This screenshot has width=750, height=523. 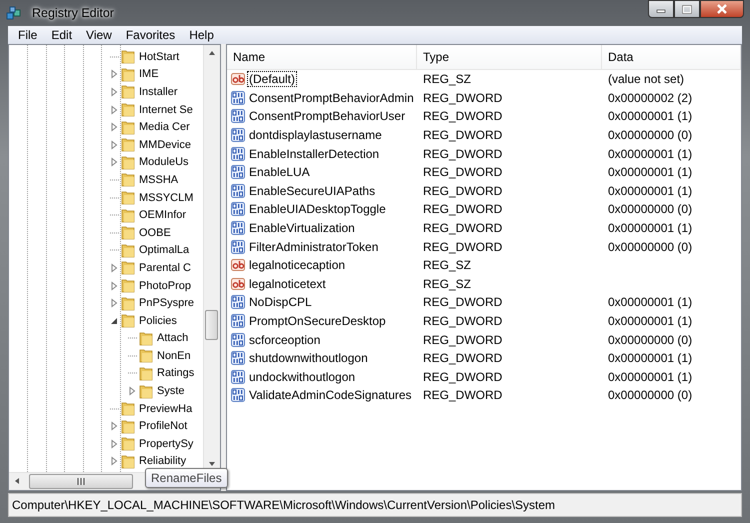 I want to click on maximize-button, so click(x=687, y=9).